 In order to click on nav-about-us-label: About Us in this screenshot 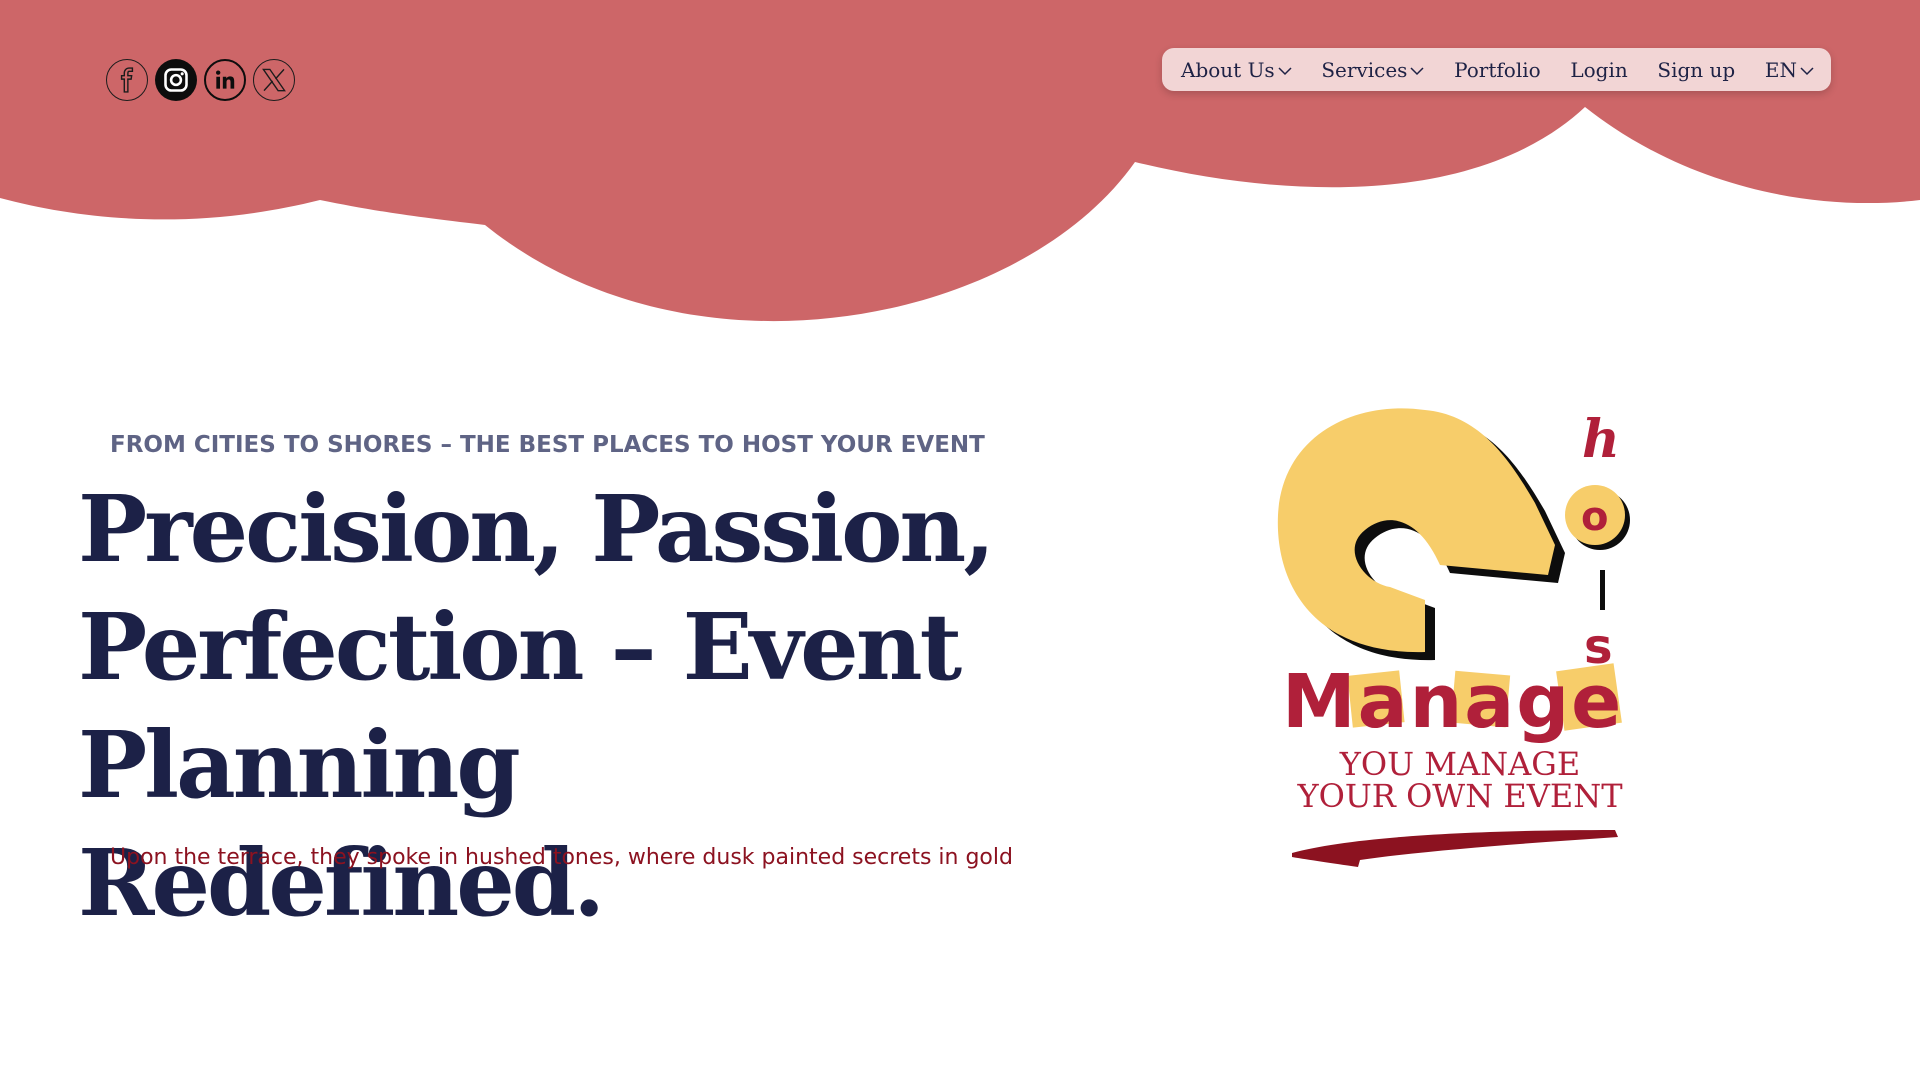, I will do `click(1228, 69)`.